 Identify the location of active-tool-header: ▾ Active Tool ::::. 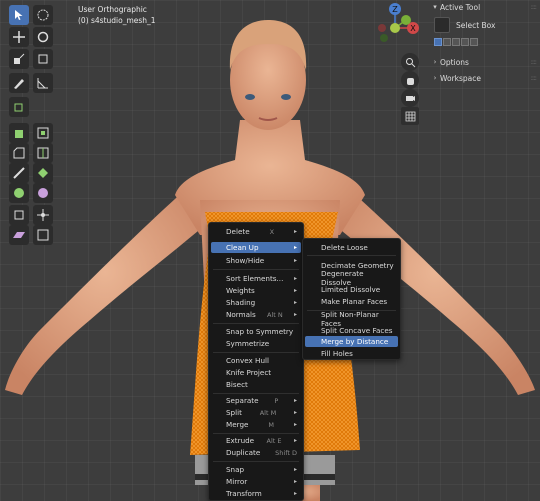
(485, 7).